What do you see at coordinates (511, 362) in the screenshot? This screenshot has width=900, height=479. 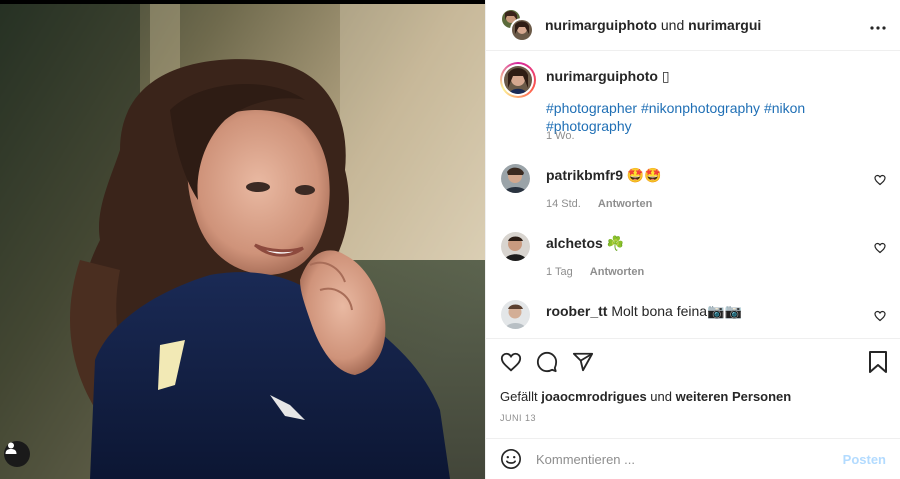 I see `like-heart-icon` at bounding box center [511, 362].